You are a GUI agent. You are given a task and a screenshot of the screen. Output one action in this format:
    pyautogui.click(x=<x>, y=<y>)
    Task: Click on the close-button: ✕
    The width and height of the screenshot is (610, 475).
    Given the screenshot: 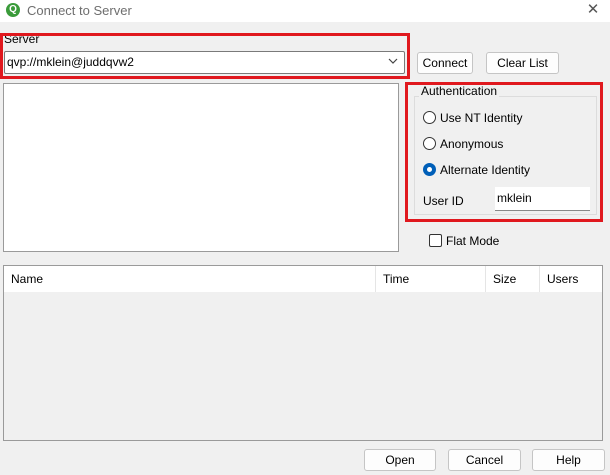 What is the action you would take?
    pyautogui.click(x=593, y=11)
    